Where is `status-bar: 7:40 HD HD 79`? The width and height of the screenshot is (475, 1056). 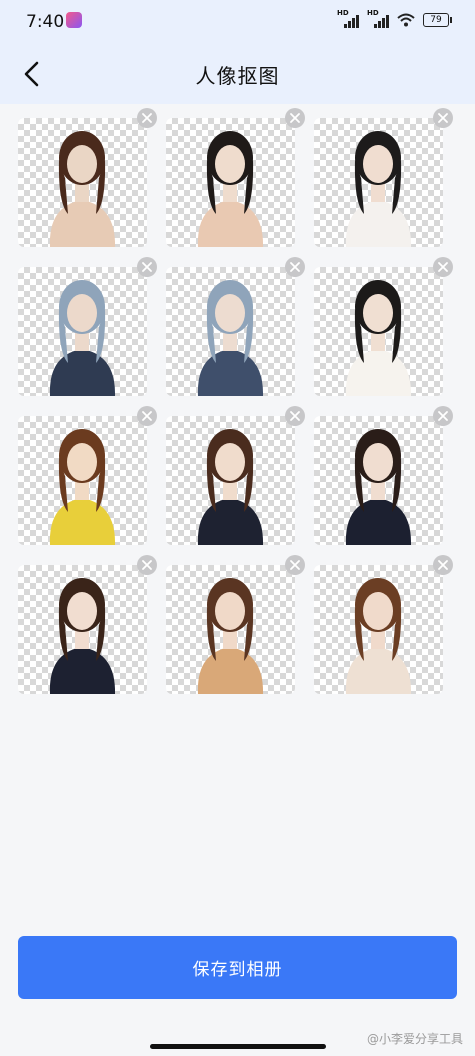
status-bar: 7:40 HD HD 79 is located at coordinates (237, 22).